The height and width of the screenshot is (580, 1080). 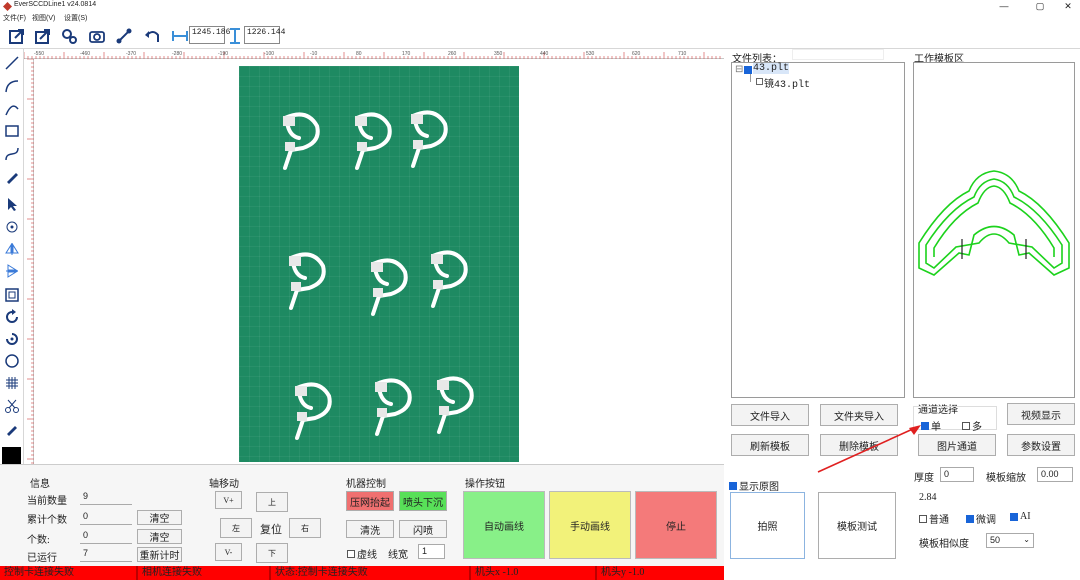 What do you see at coordinates (977, 427) in the screenshot?
I see `multi-label: 多` at bounding box center [977, 427].